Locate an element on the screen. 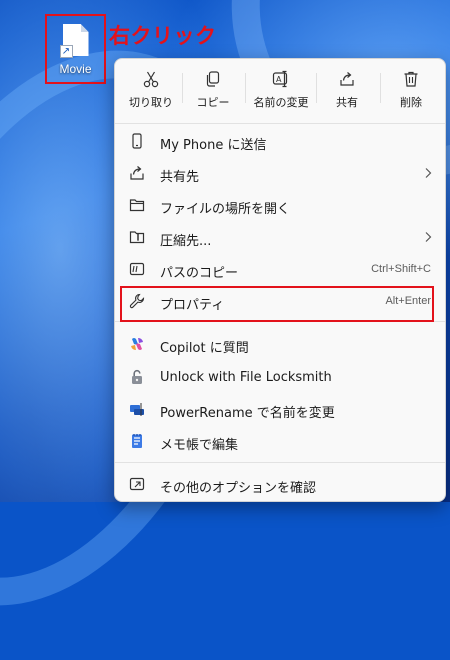 The width and height of the screenshot is (450, 660). cut-label: 切り取り is located at coordinates (151, 102).